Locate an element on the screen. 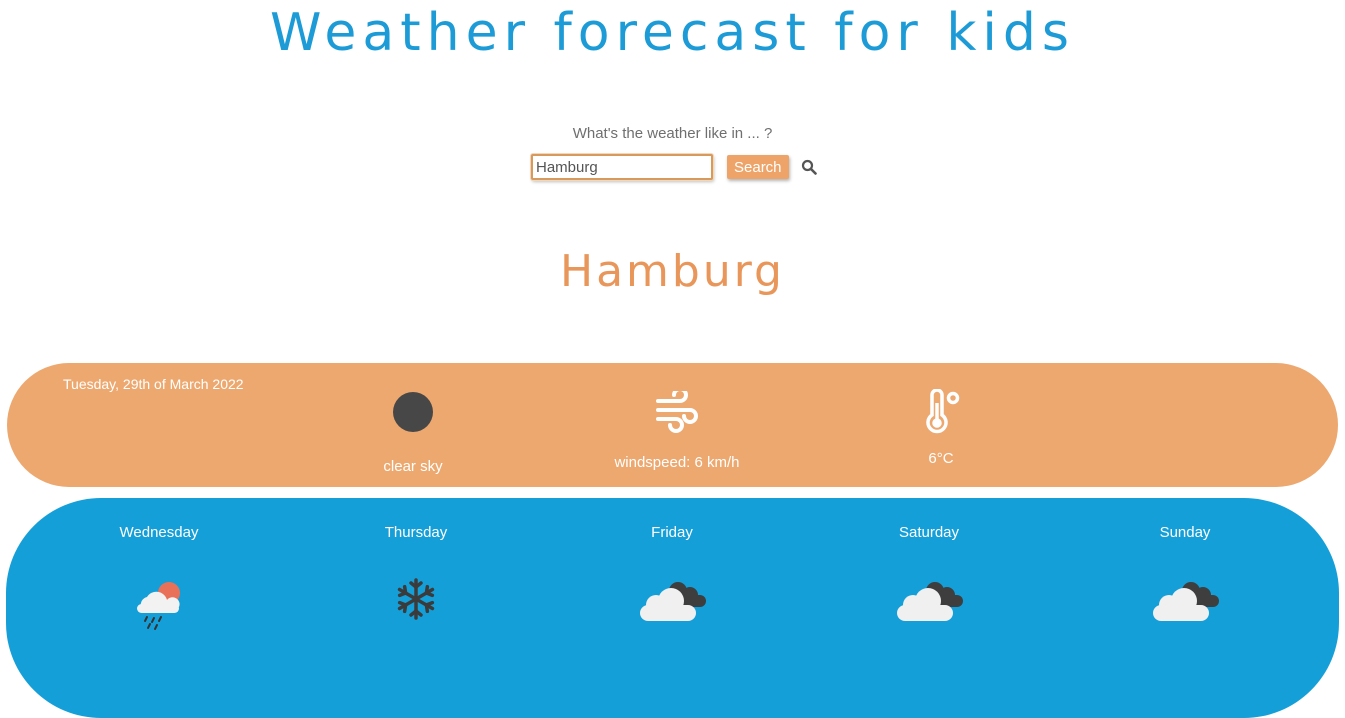 The height and width of the screenshot is (718, 1345). search-input is located at coordinates (622, 167).